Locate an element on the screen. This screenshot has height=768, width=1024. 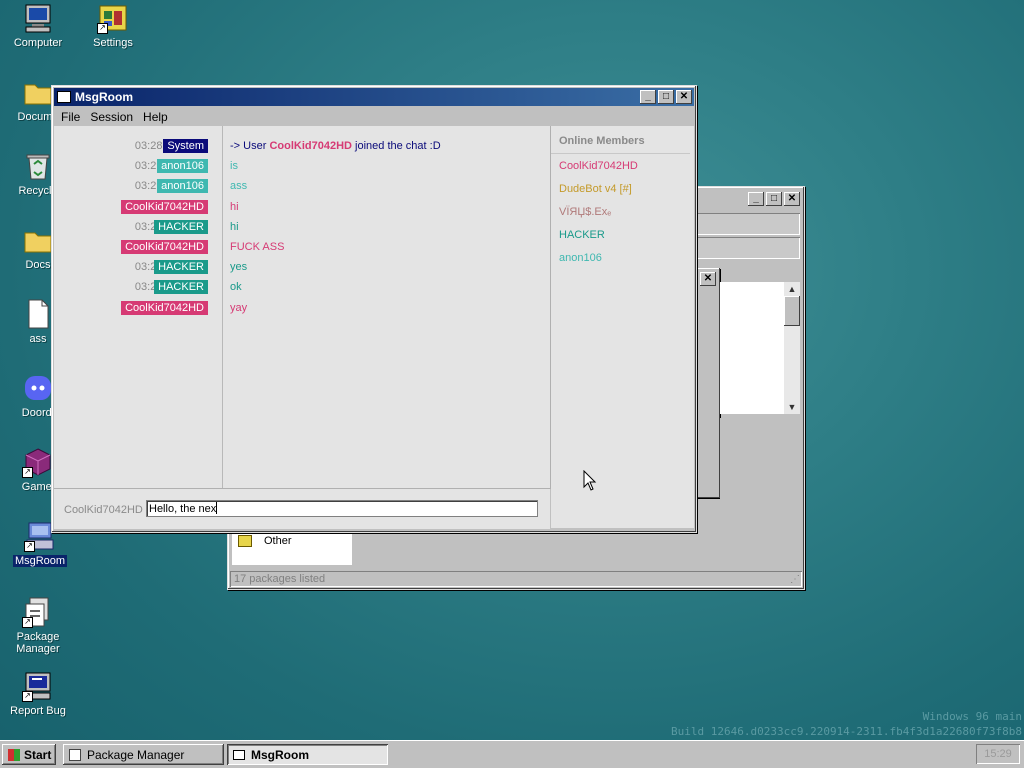
list-item: Other is located at coordinates (292, 539).